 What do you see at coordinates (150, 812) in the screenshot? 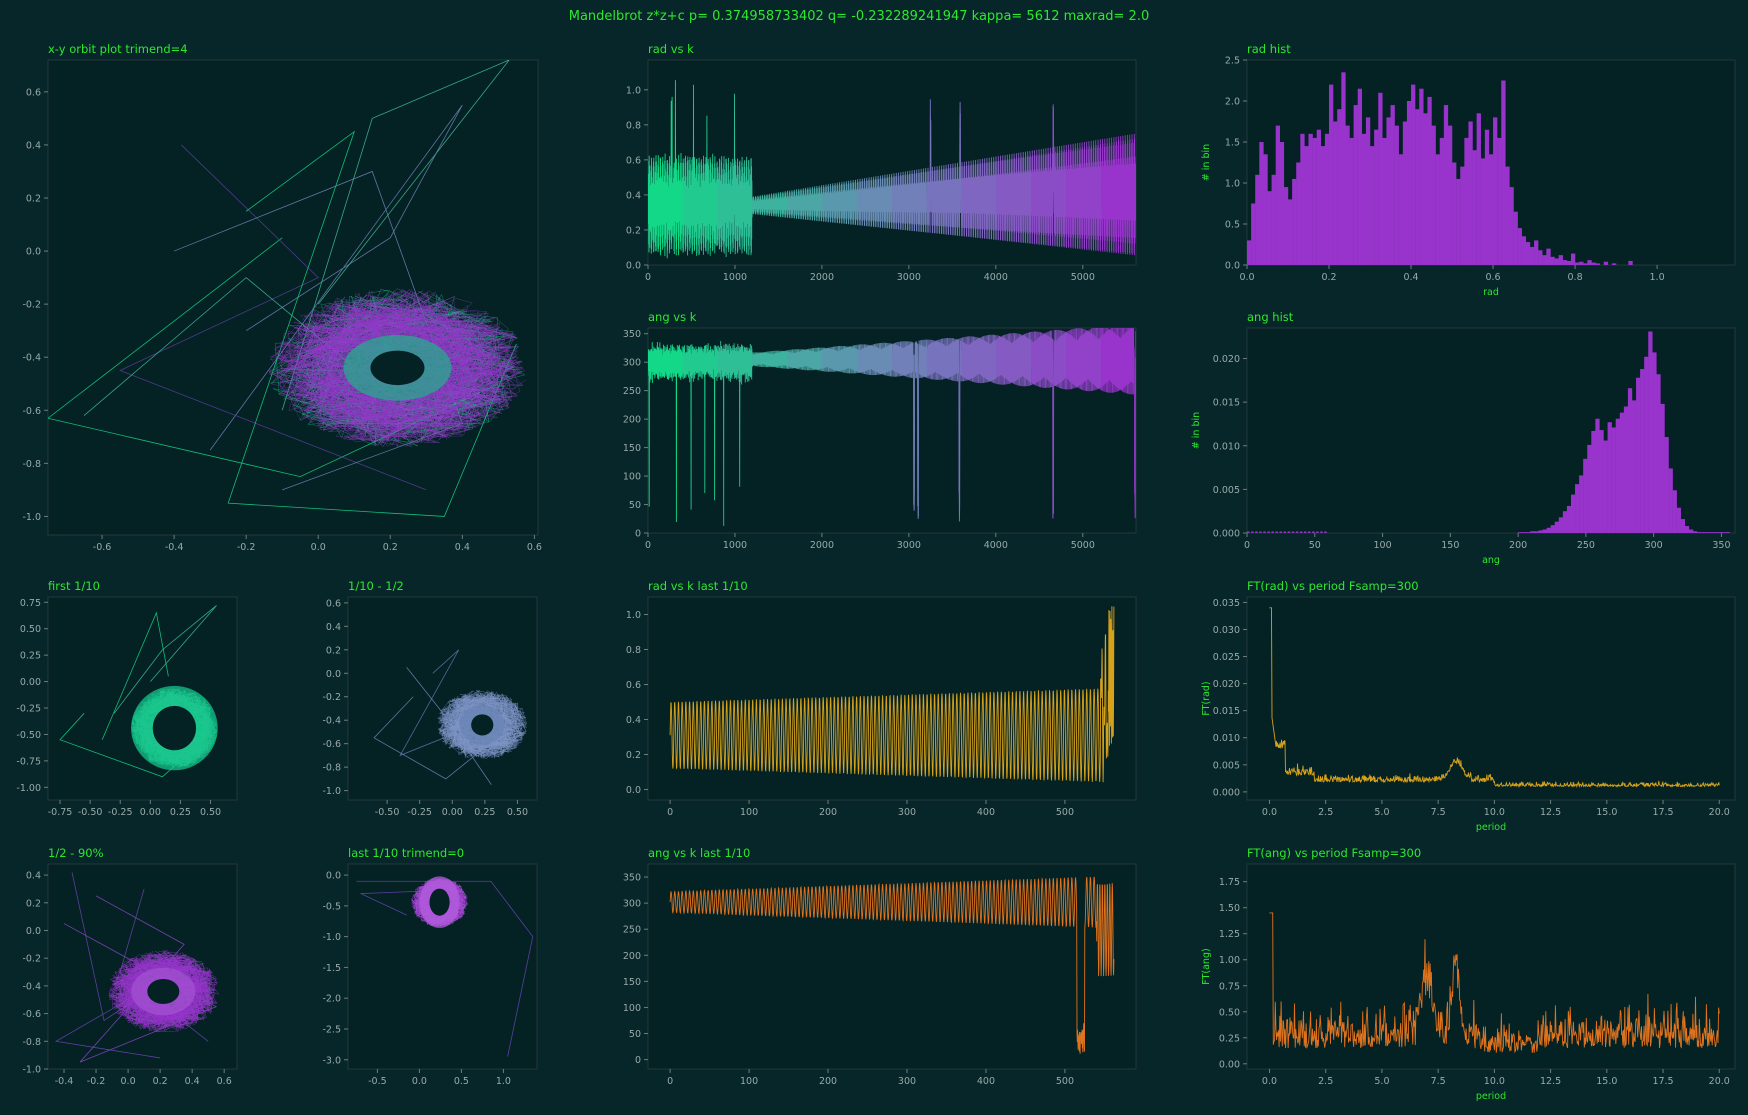
I see `x-tick-label: 0.00` at bounding box center [150, 812].